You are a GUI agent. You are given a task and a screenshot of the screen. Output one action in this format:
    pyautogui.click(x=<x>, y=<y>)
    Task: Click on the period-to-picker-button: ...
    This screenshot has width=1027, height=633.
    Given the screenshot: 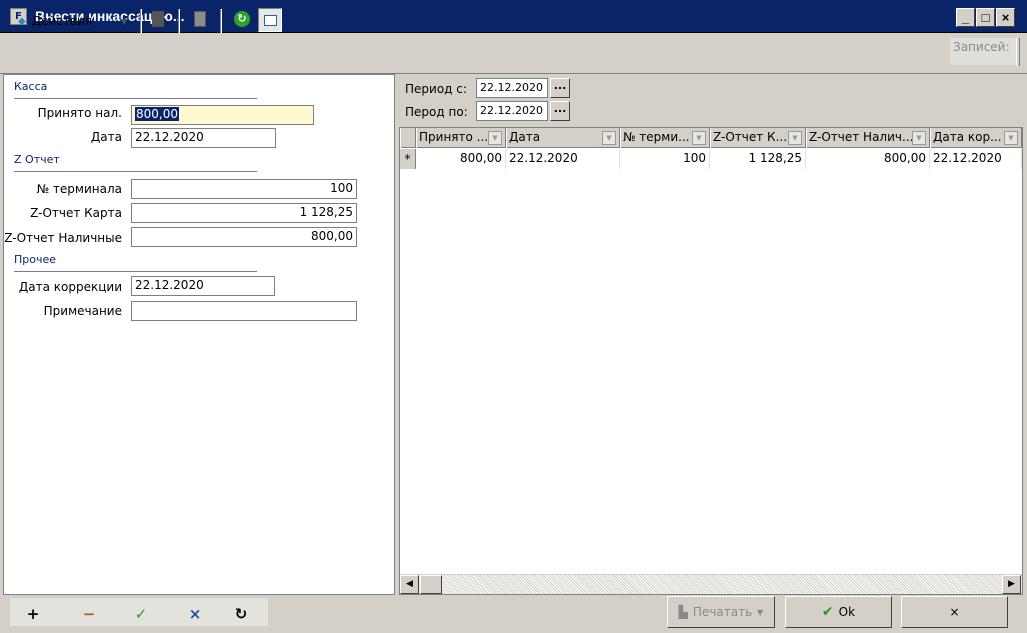 What is the action you would take?
    pyautogui.click(x=560, y=111)
    